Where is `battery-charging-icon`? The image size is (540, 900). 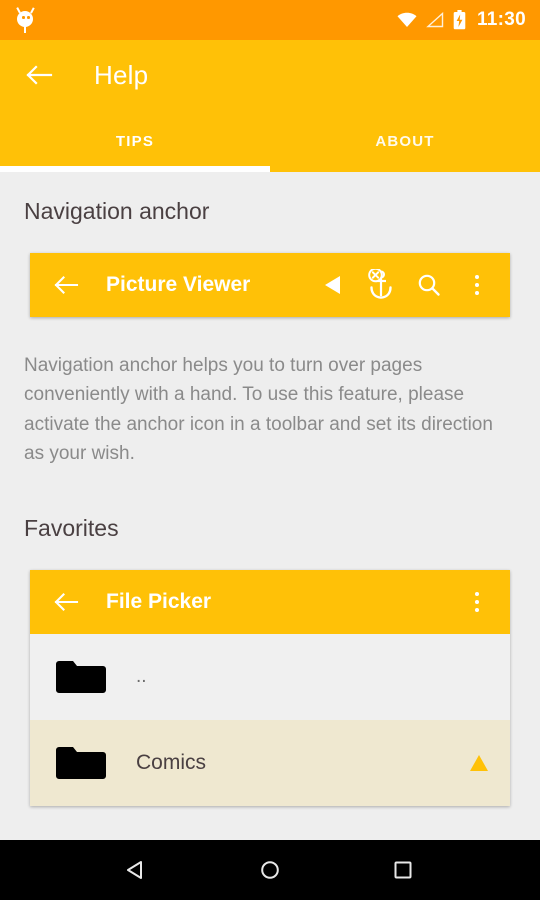
battery-charging-icon is located at coordinates (459, 20).